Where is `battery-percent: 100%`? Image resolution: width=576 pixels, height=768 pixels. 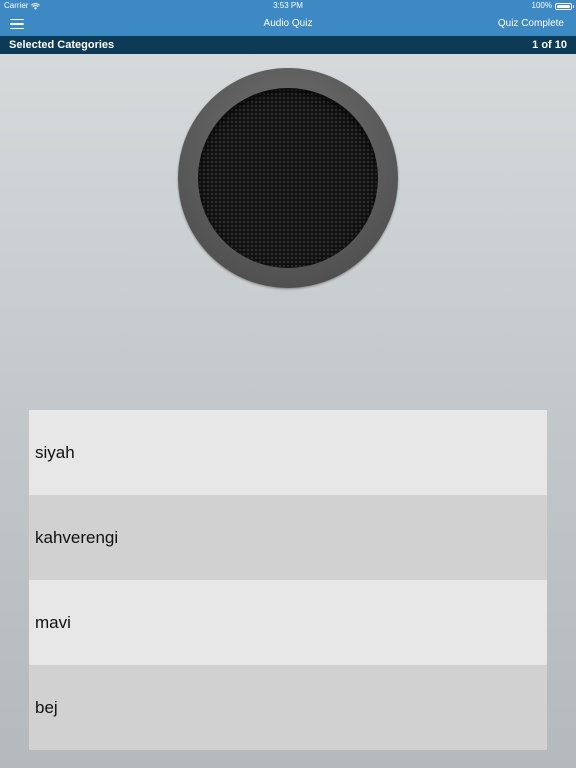
battery-percent: 100% is located at coordinates (541, 5).